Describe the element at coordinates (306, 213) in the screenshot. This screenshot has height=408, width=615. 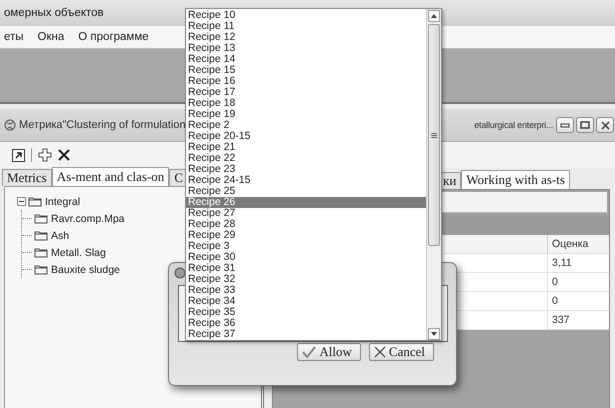
I see `list-item: Recipe 27` at that location.